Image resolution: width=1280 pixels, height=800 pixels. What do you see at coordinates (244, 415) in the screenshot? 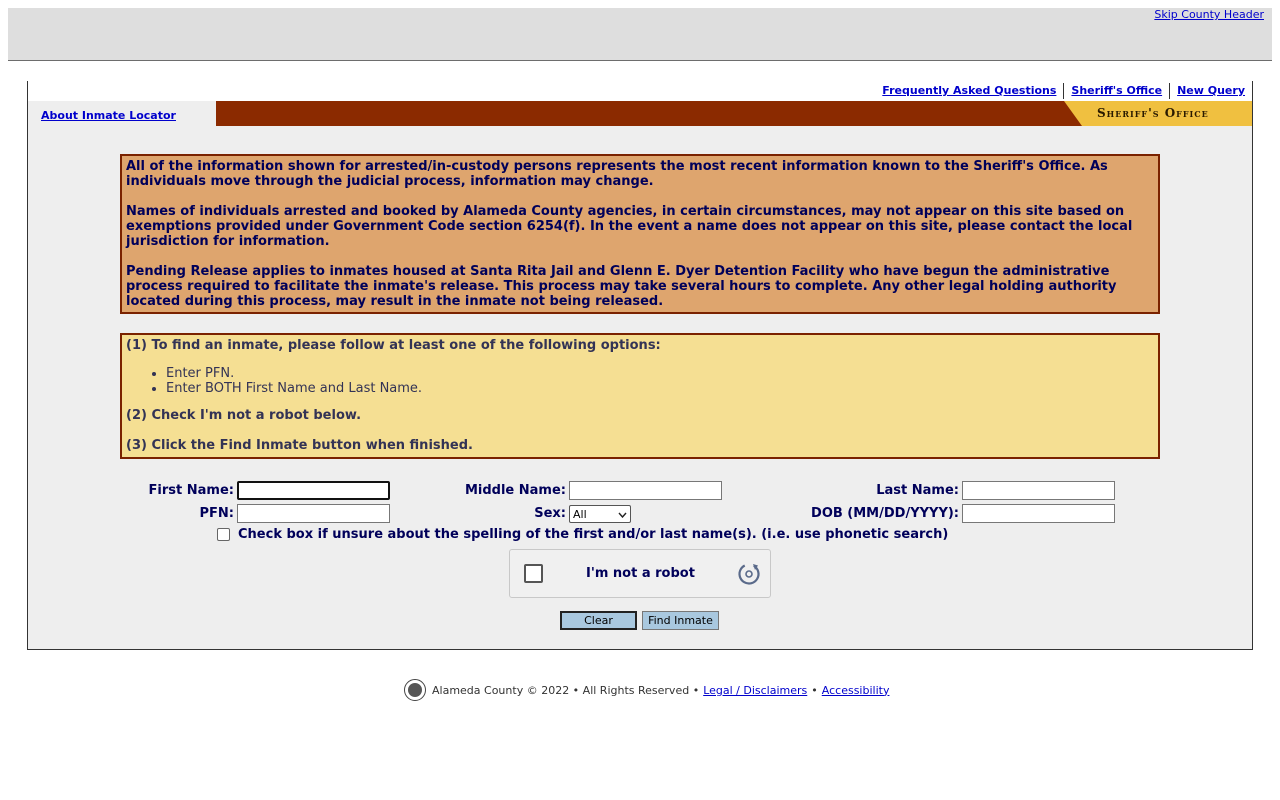
I see `instruction-step-2: (2) Check I'm not a robot below.` at bounding box center [244, 415].